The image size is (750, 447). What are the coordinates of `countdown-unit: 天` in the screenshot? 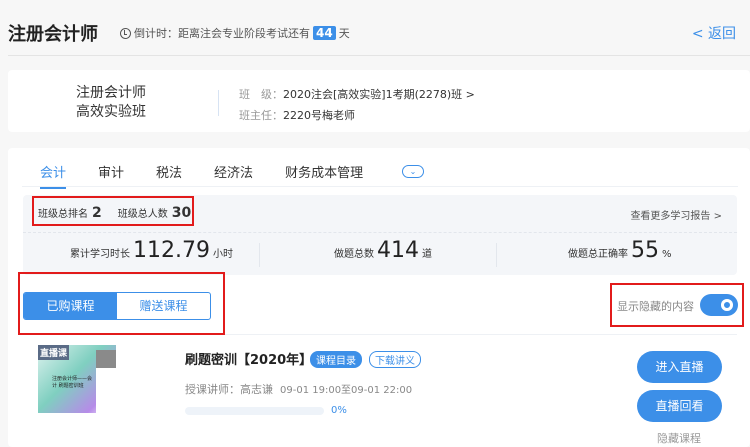 It's located at (344, 33).